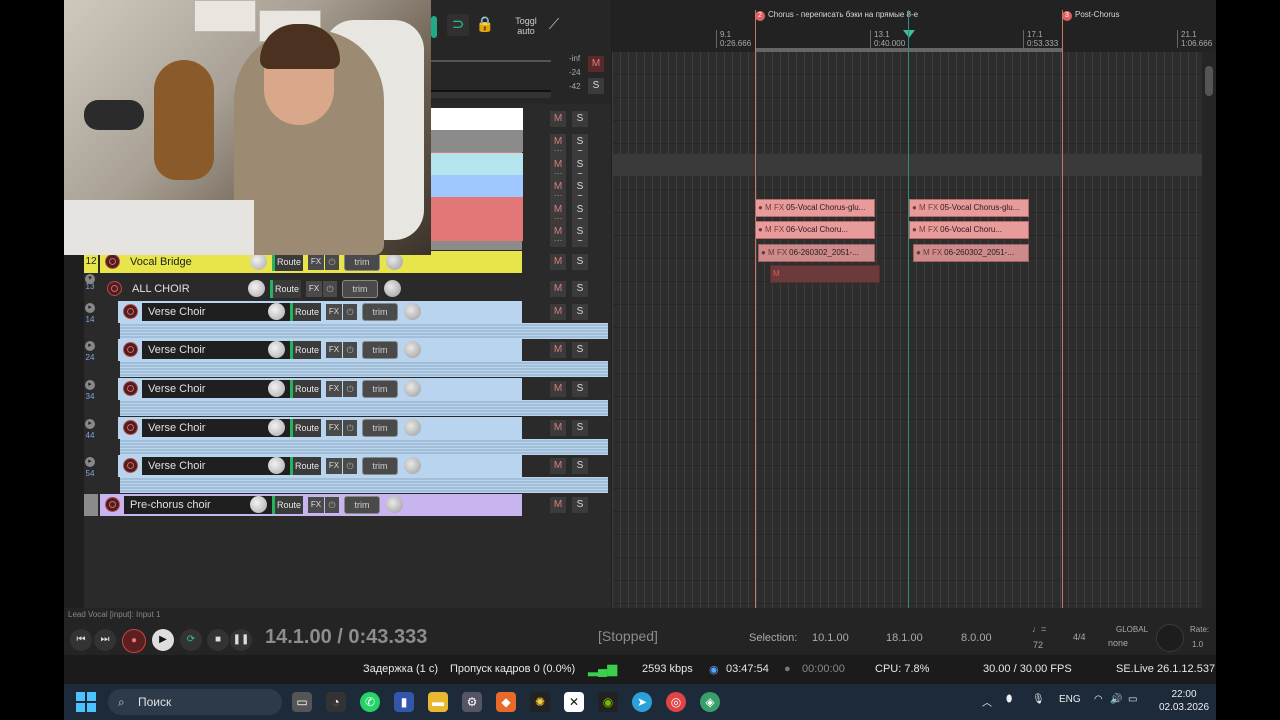  Describe the element at coordinates (1090, 15) in the screenshot. I see `marker-3: 3 Post-Chorus` at that location.